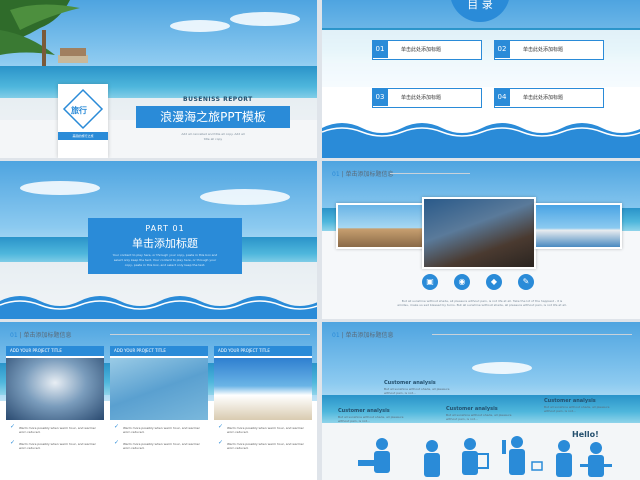 The image size is (640, 480). What do you see at coordinates (479, 233) in the screenshot?
I see `photo-buildings` at bounding box center [479, 233].